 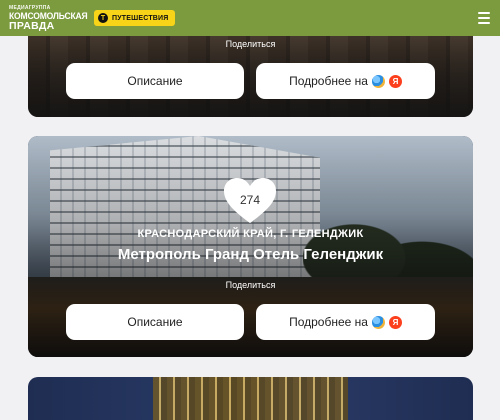 What do you see at coordinates (484, 18) in the screenshot?
I see `hamburger-menu-icon` at bounding box center [484, 18].